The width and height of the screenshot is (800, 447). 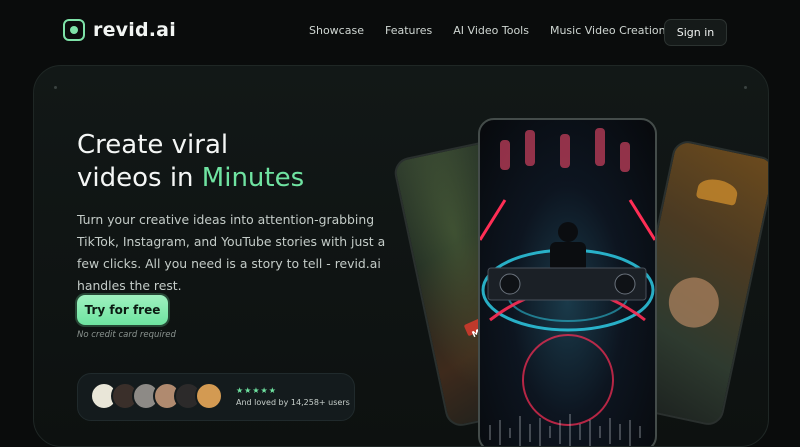 What do you see at coordinates (336, 30) in the screenshot?
I see `nav-link-showcase: Showcase` at bounding box center [336, 30].